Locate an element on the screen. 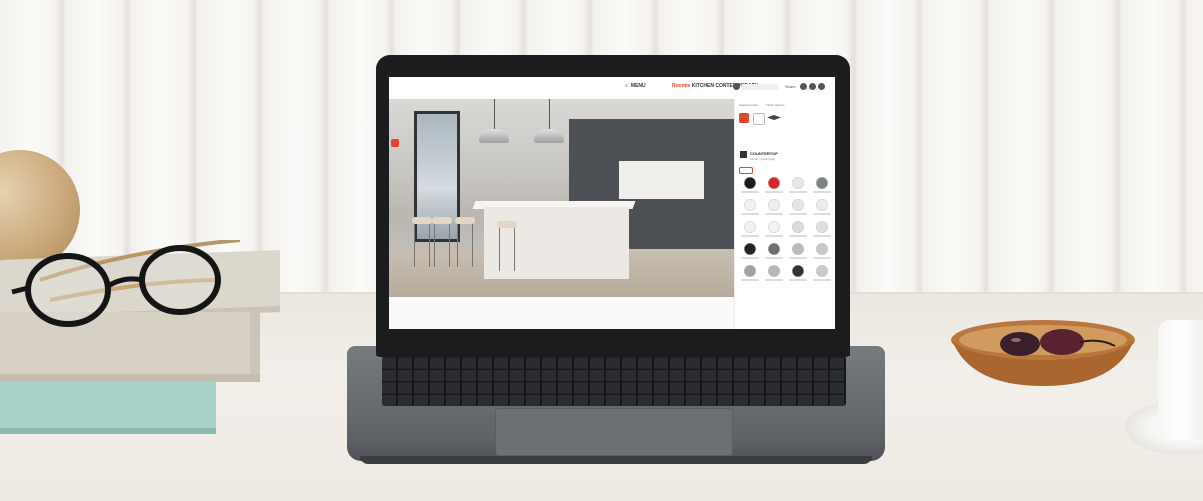 The image size is (1203, 501). laptop-keyboard is located at coordinates (614, 381).